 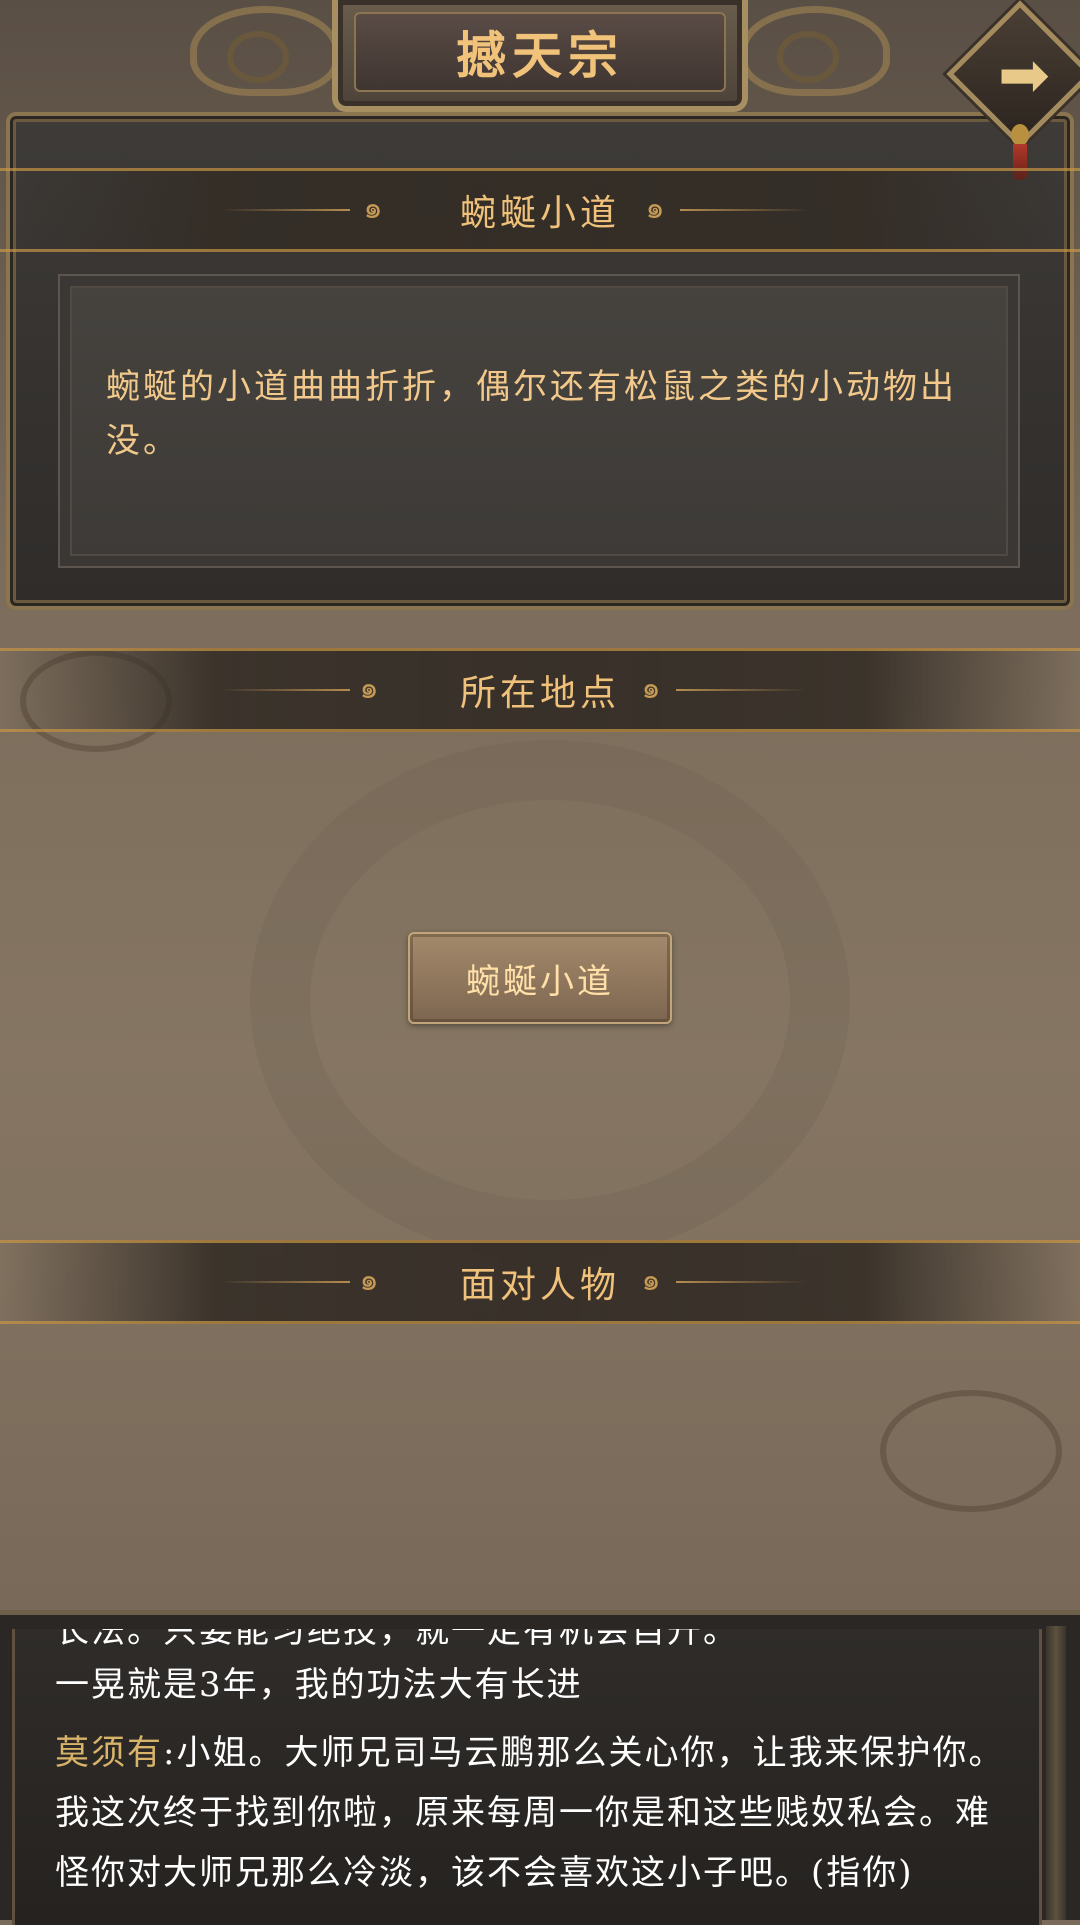 I want to click on log-line: 一晃就是3年，我的功法大有长进, so click(x=319, y=1685).